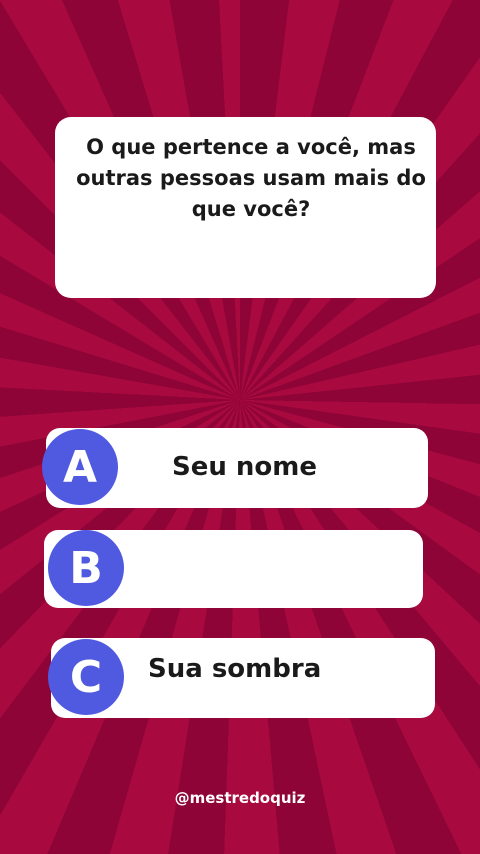 The width and height of the screenshot is (480, 854). I want to click on option-b-badge: B, so click(86, 568).